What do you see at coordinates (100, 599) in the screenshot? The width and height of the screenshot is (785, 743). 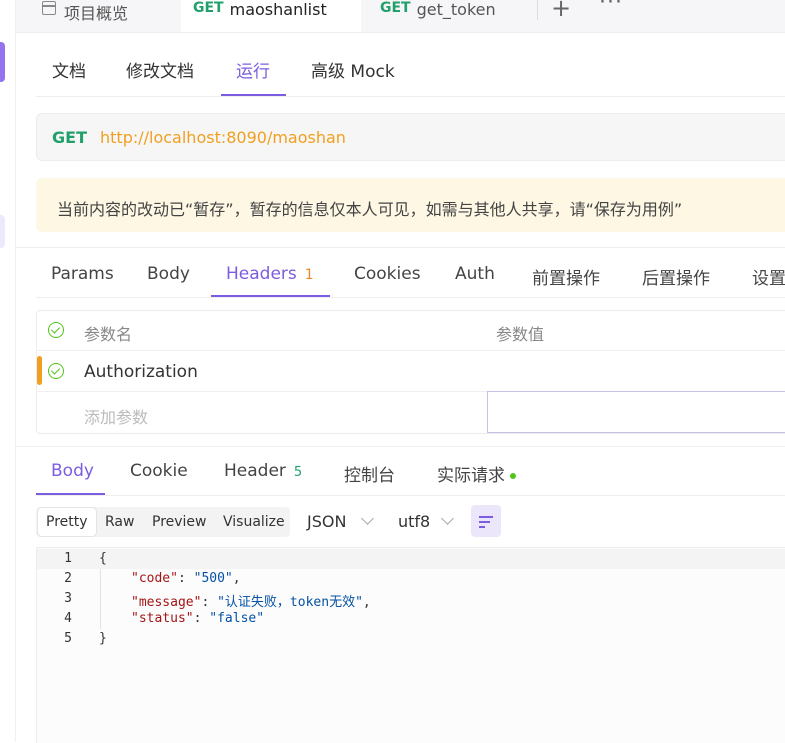 I see `indent-guide` at bounding box center [100, 599].